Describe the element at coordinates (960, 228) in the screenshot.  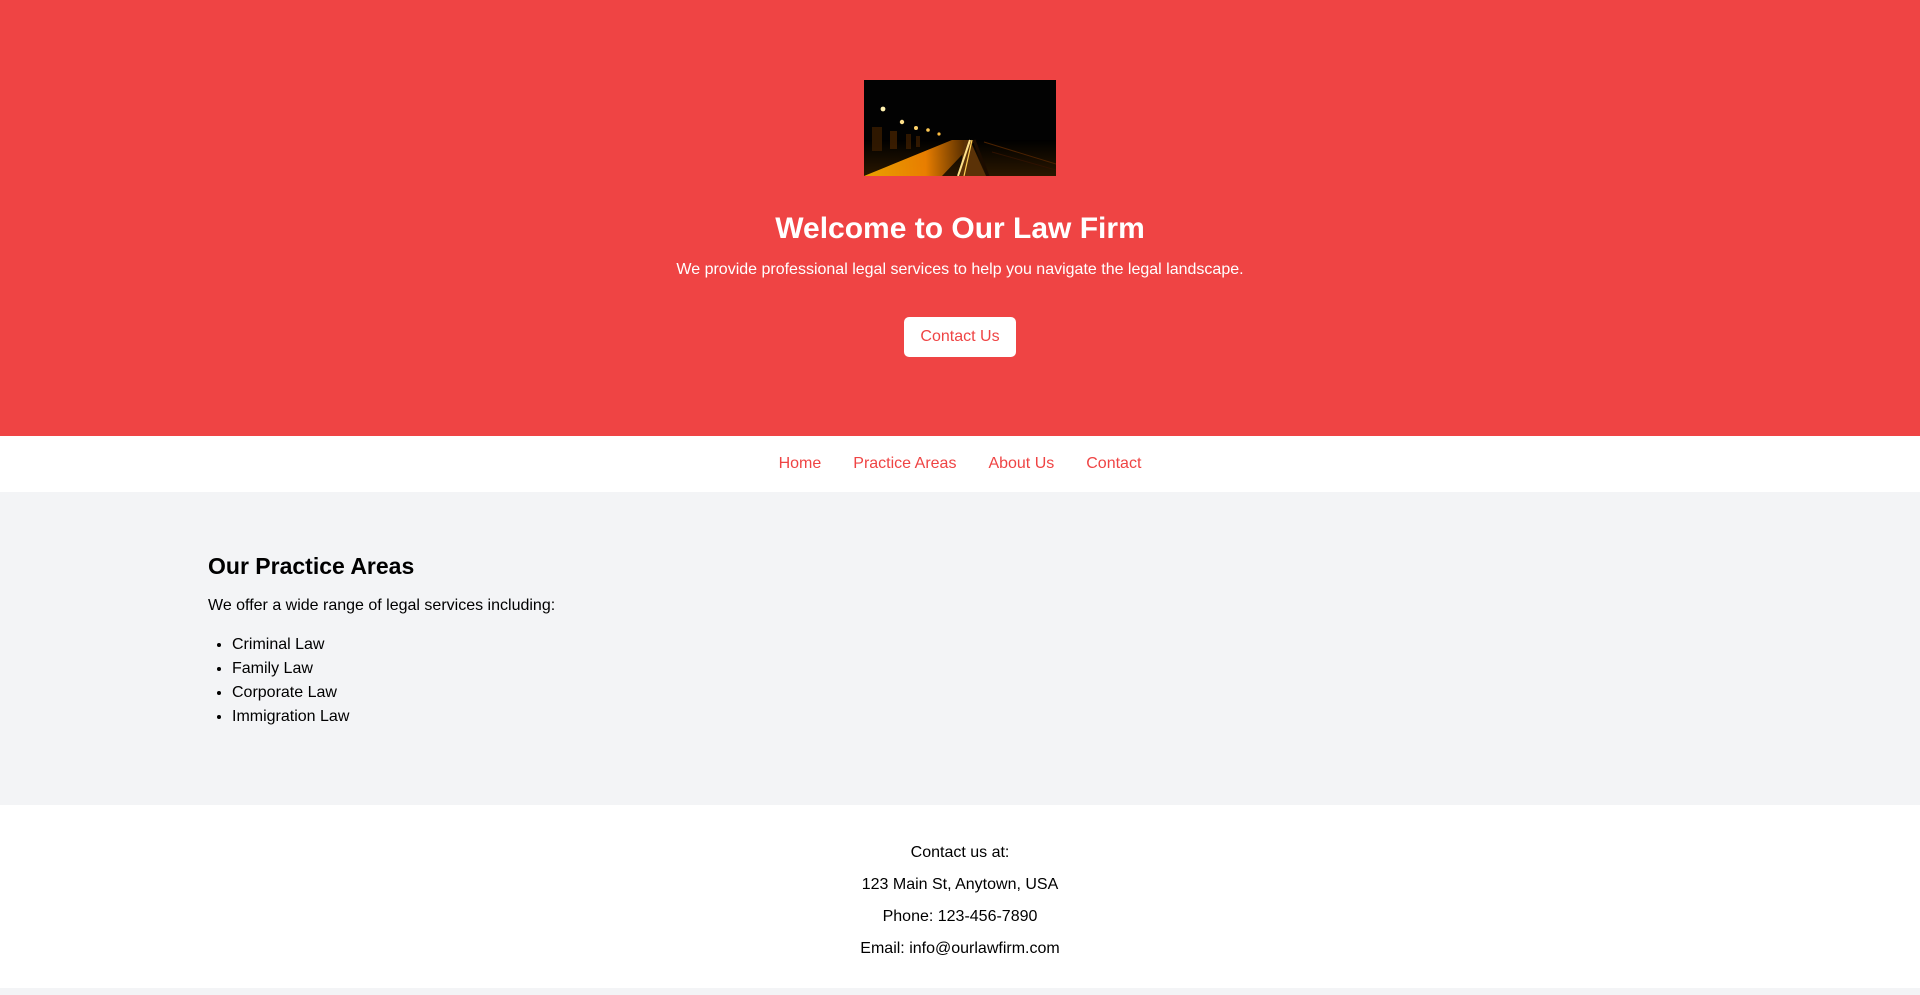
I see `hero-title: Welcome to Our Law Firm` at that location.